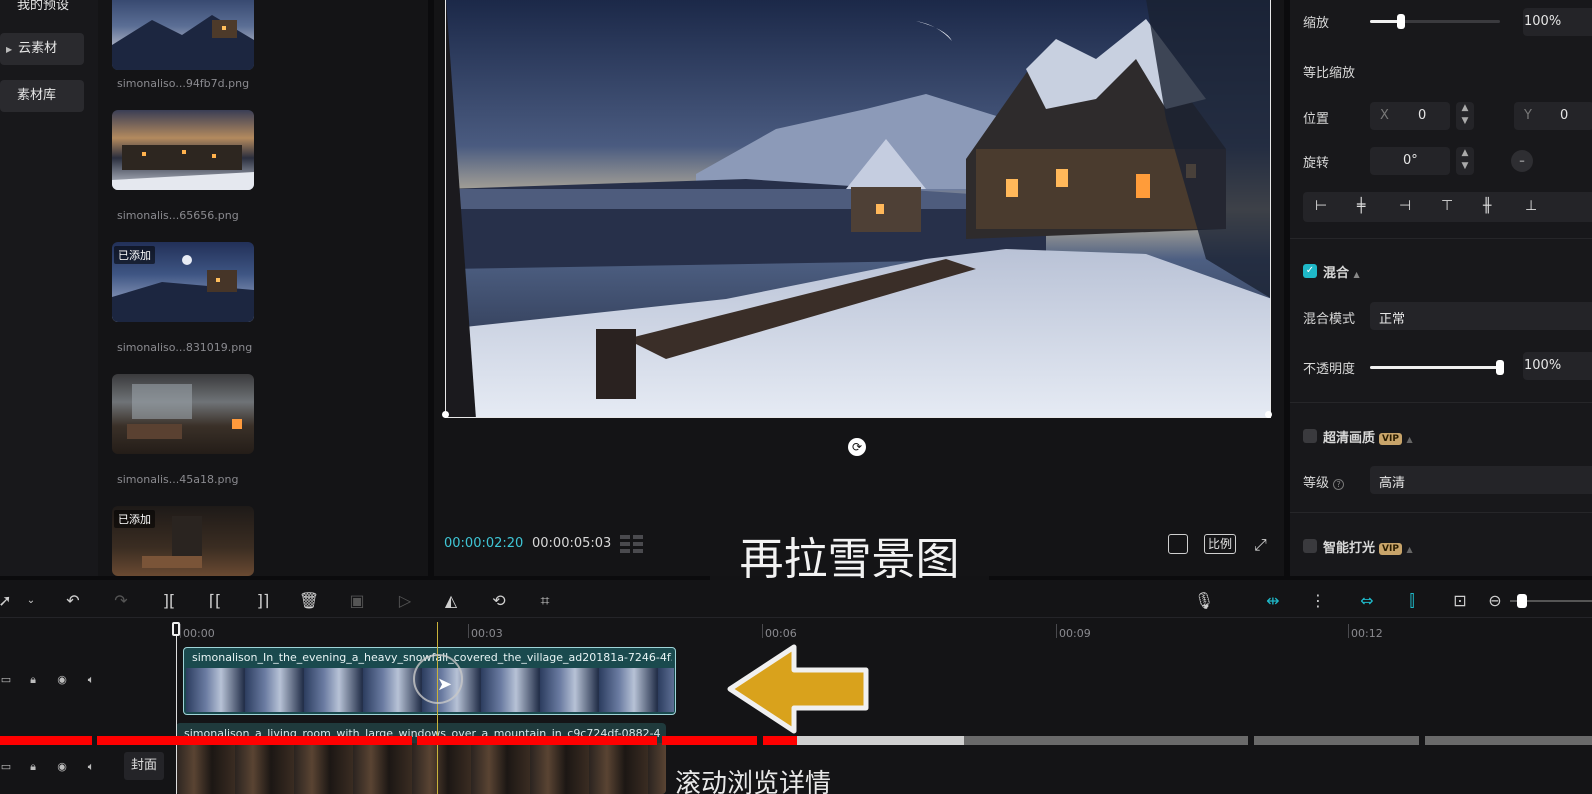 The width and height of the screenshot is (1592, 794). I want to click on ruler-label: 00:03, so click(487, 633).